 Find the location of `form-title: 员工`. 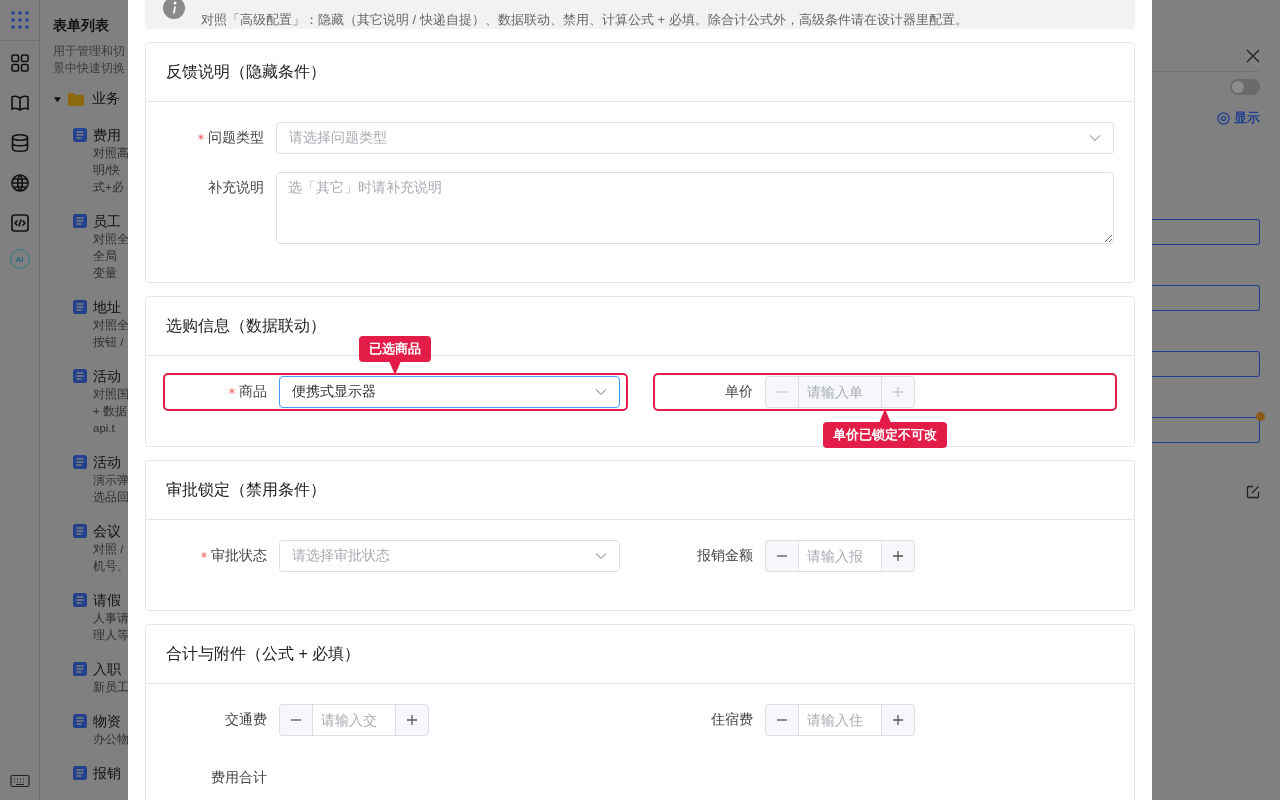

form-title: 员工 is located at coordinates (110, 221).